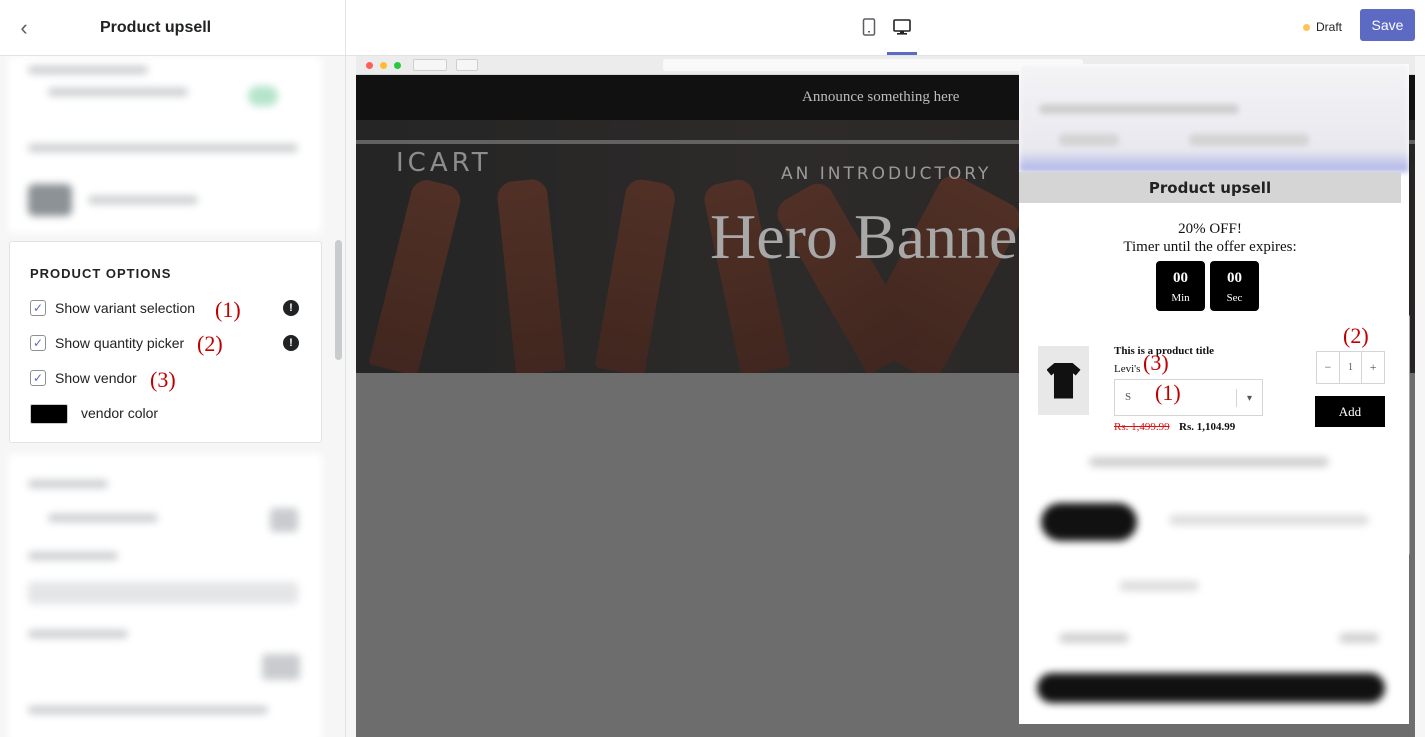  What do you see at coordinates (1249, 398) in the screenshot?
I see `chevron-down-icon: ▾` at bounding box center [1249, 398].